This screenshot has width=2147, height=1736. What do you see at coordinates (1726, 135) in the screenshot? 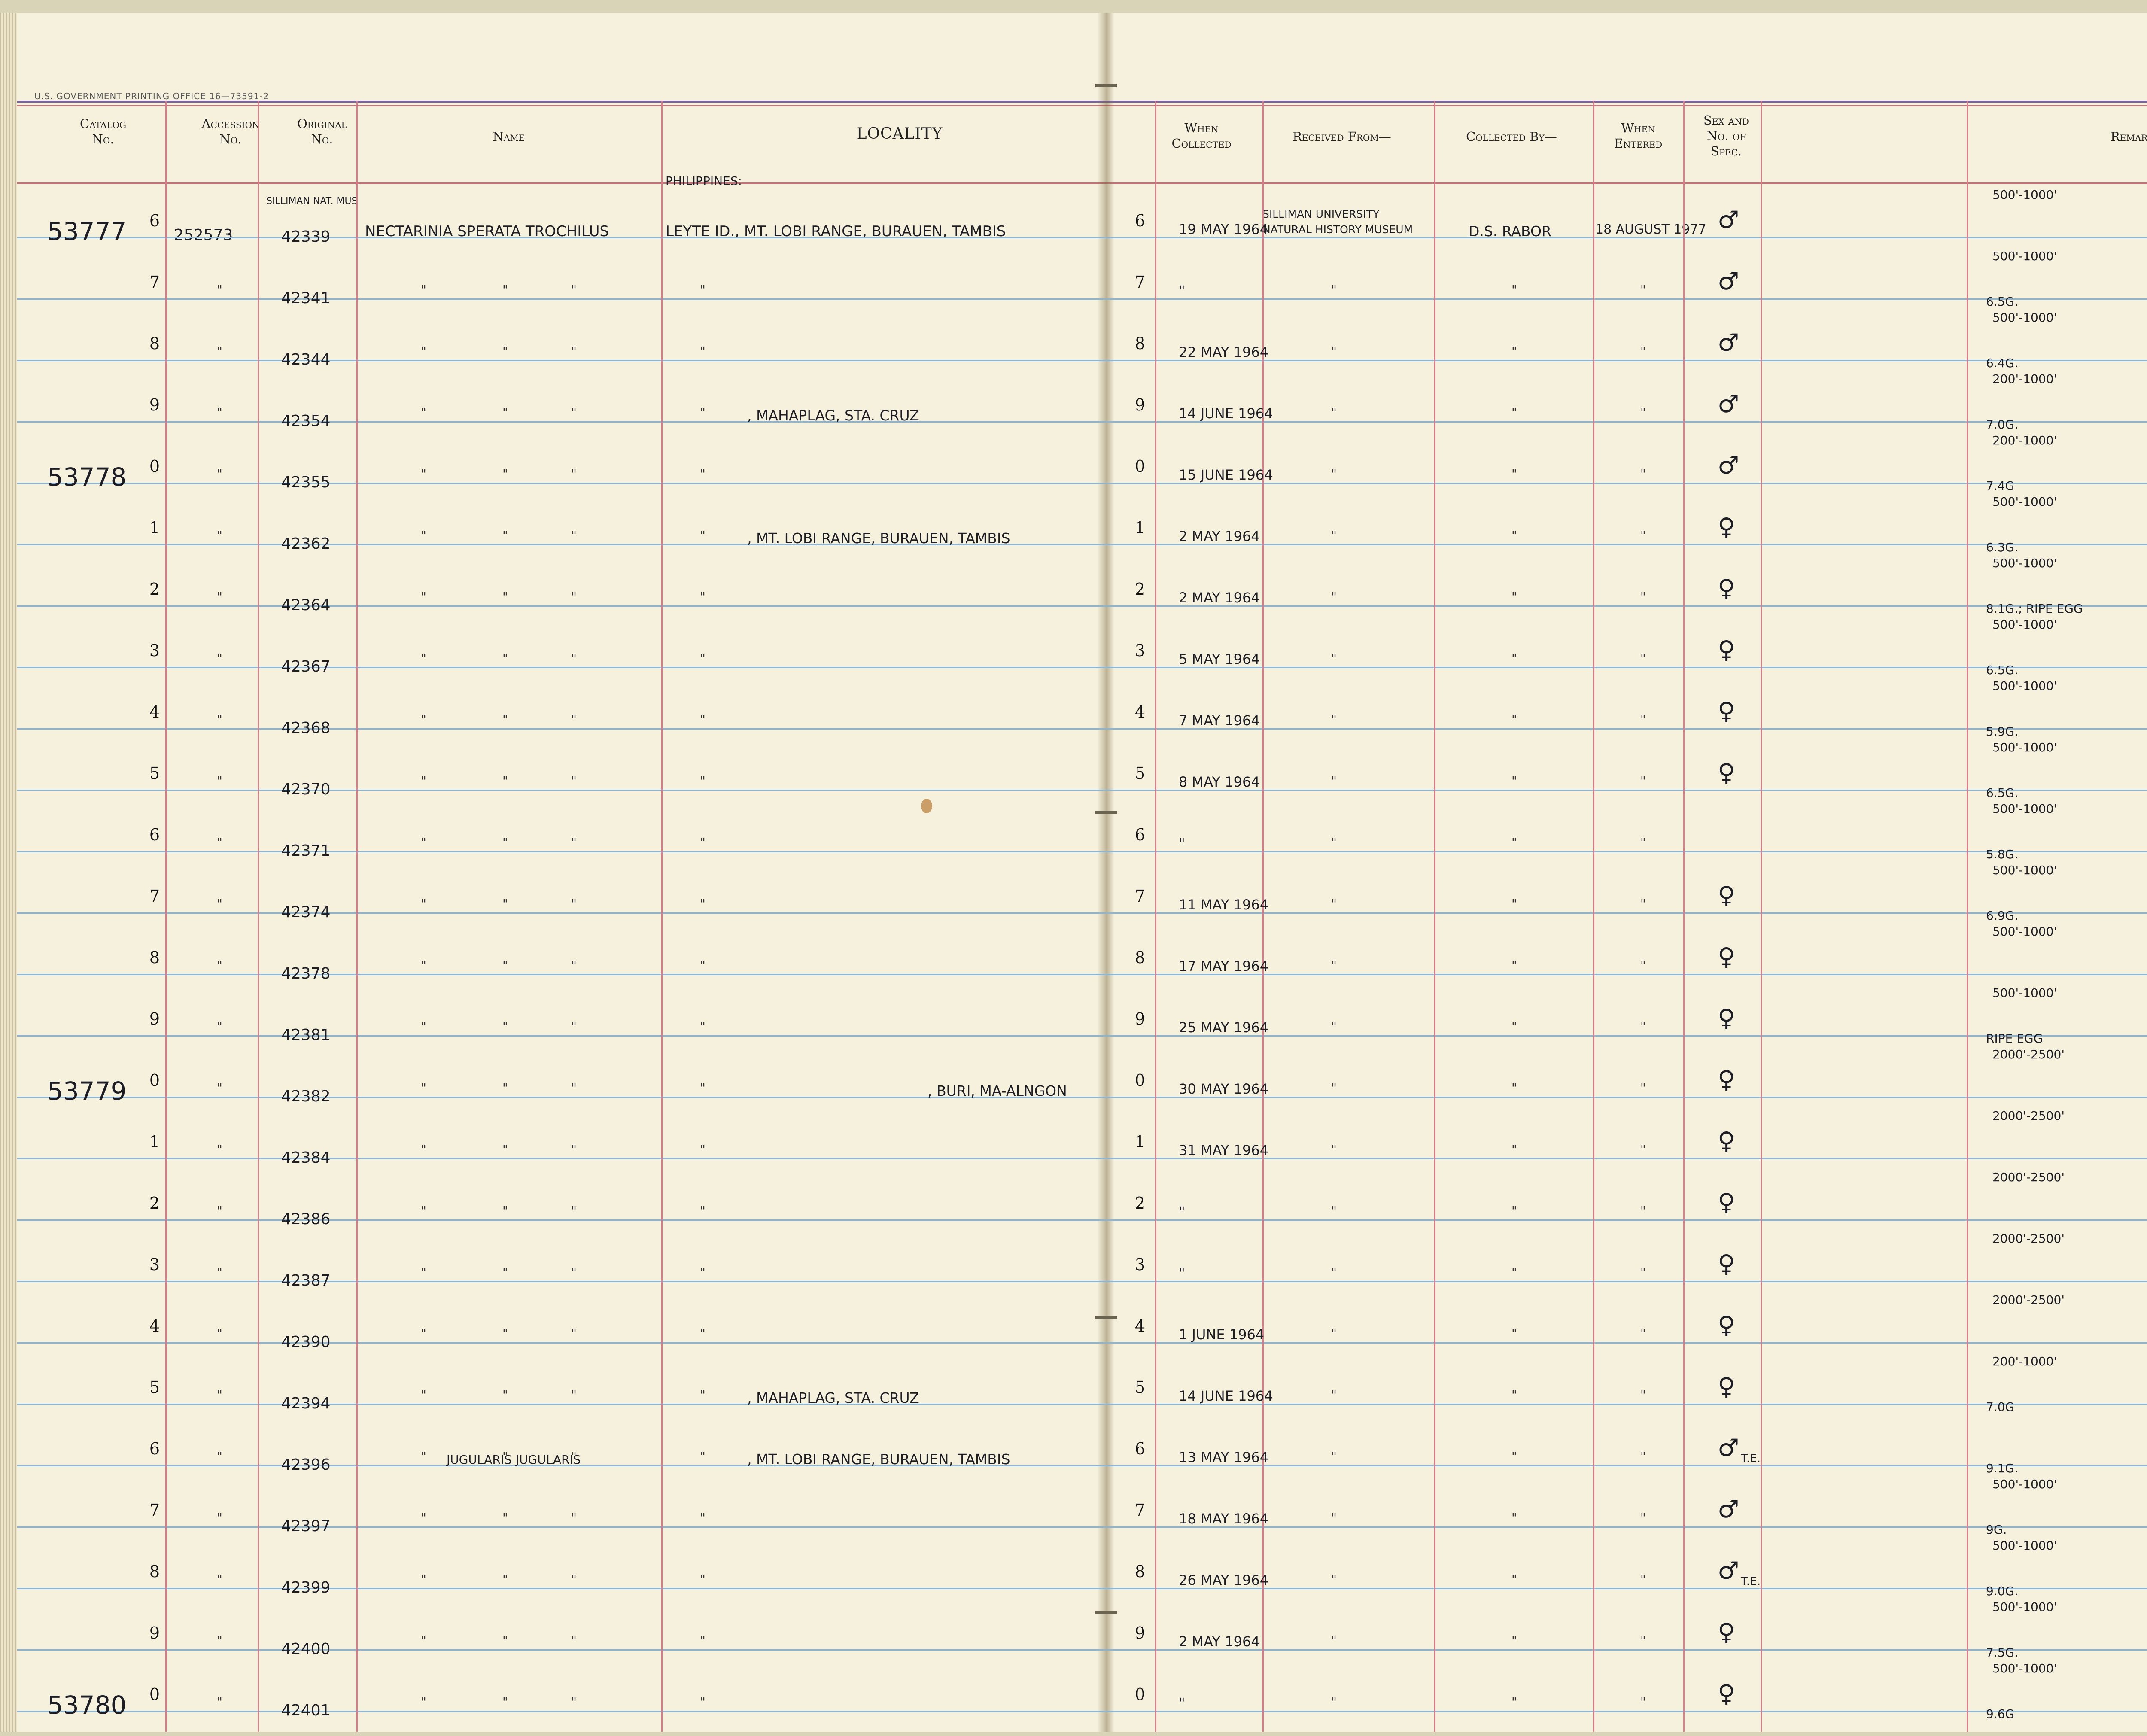
I see `header-sex-no-spec: Sex and No. of Spec.` at bounding box center [1726, 135].